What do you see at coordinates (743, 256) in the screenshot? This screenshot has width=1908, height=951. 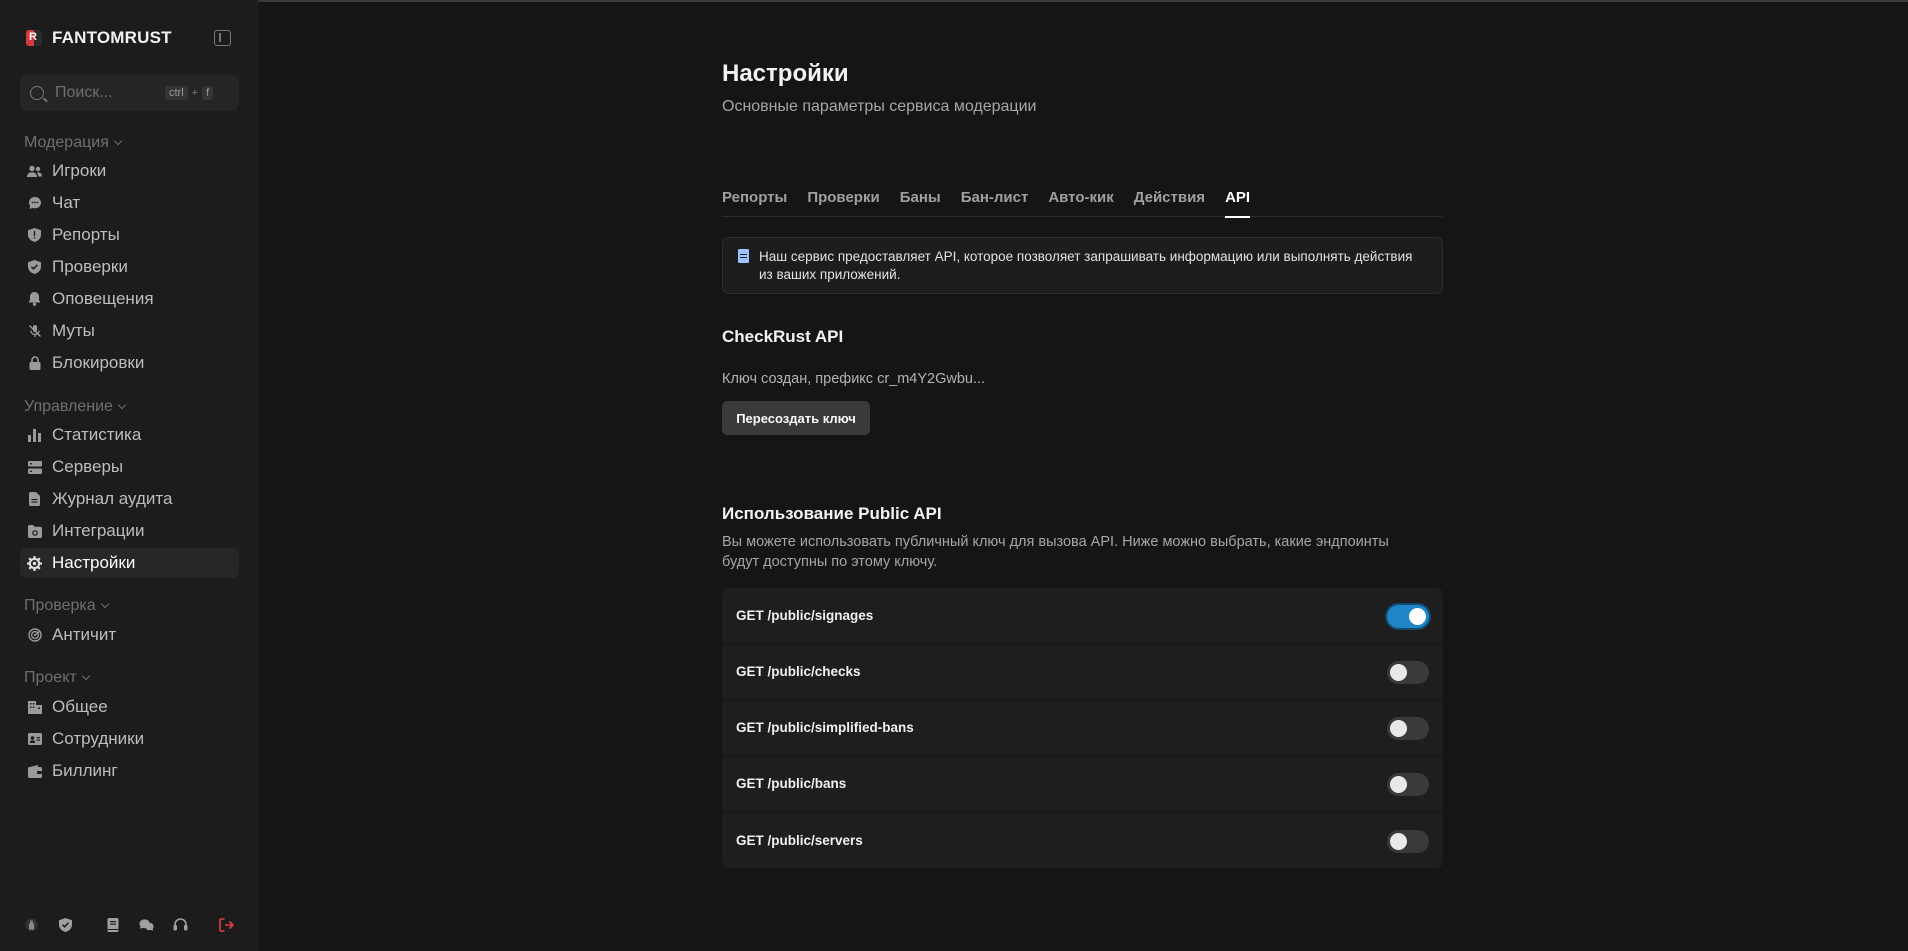 I see `document-icon` at bounding box center [743, 256].